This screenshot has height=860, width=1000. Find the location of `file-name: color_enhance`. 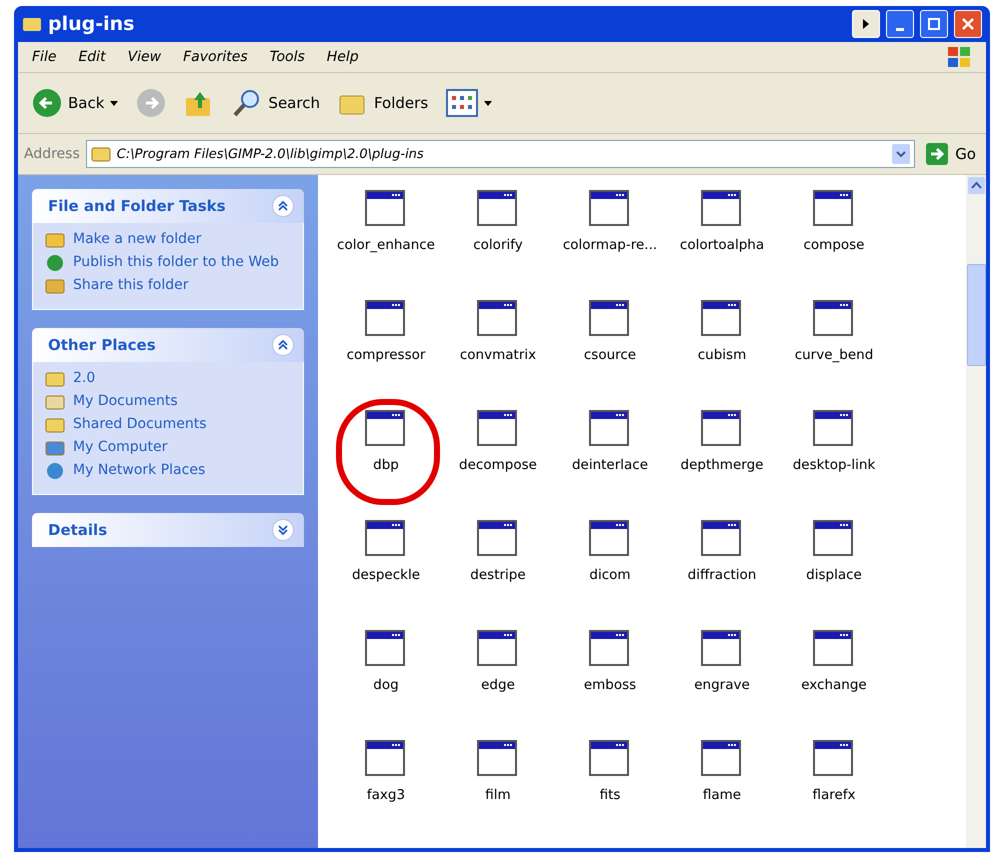

file-name: color_enhance is located at coordinates (386, 245).